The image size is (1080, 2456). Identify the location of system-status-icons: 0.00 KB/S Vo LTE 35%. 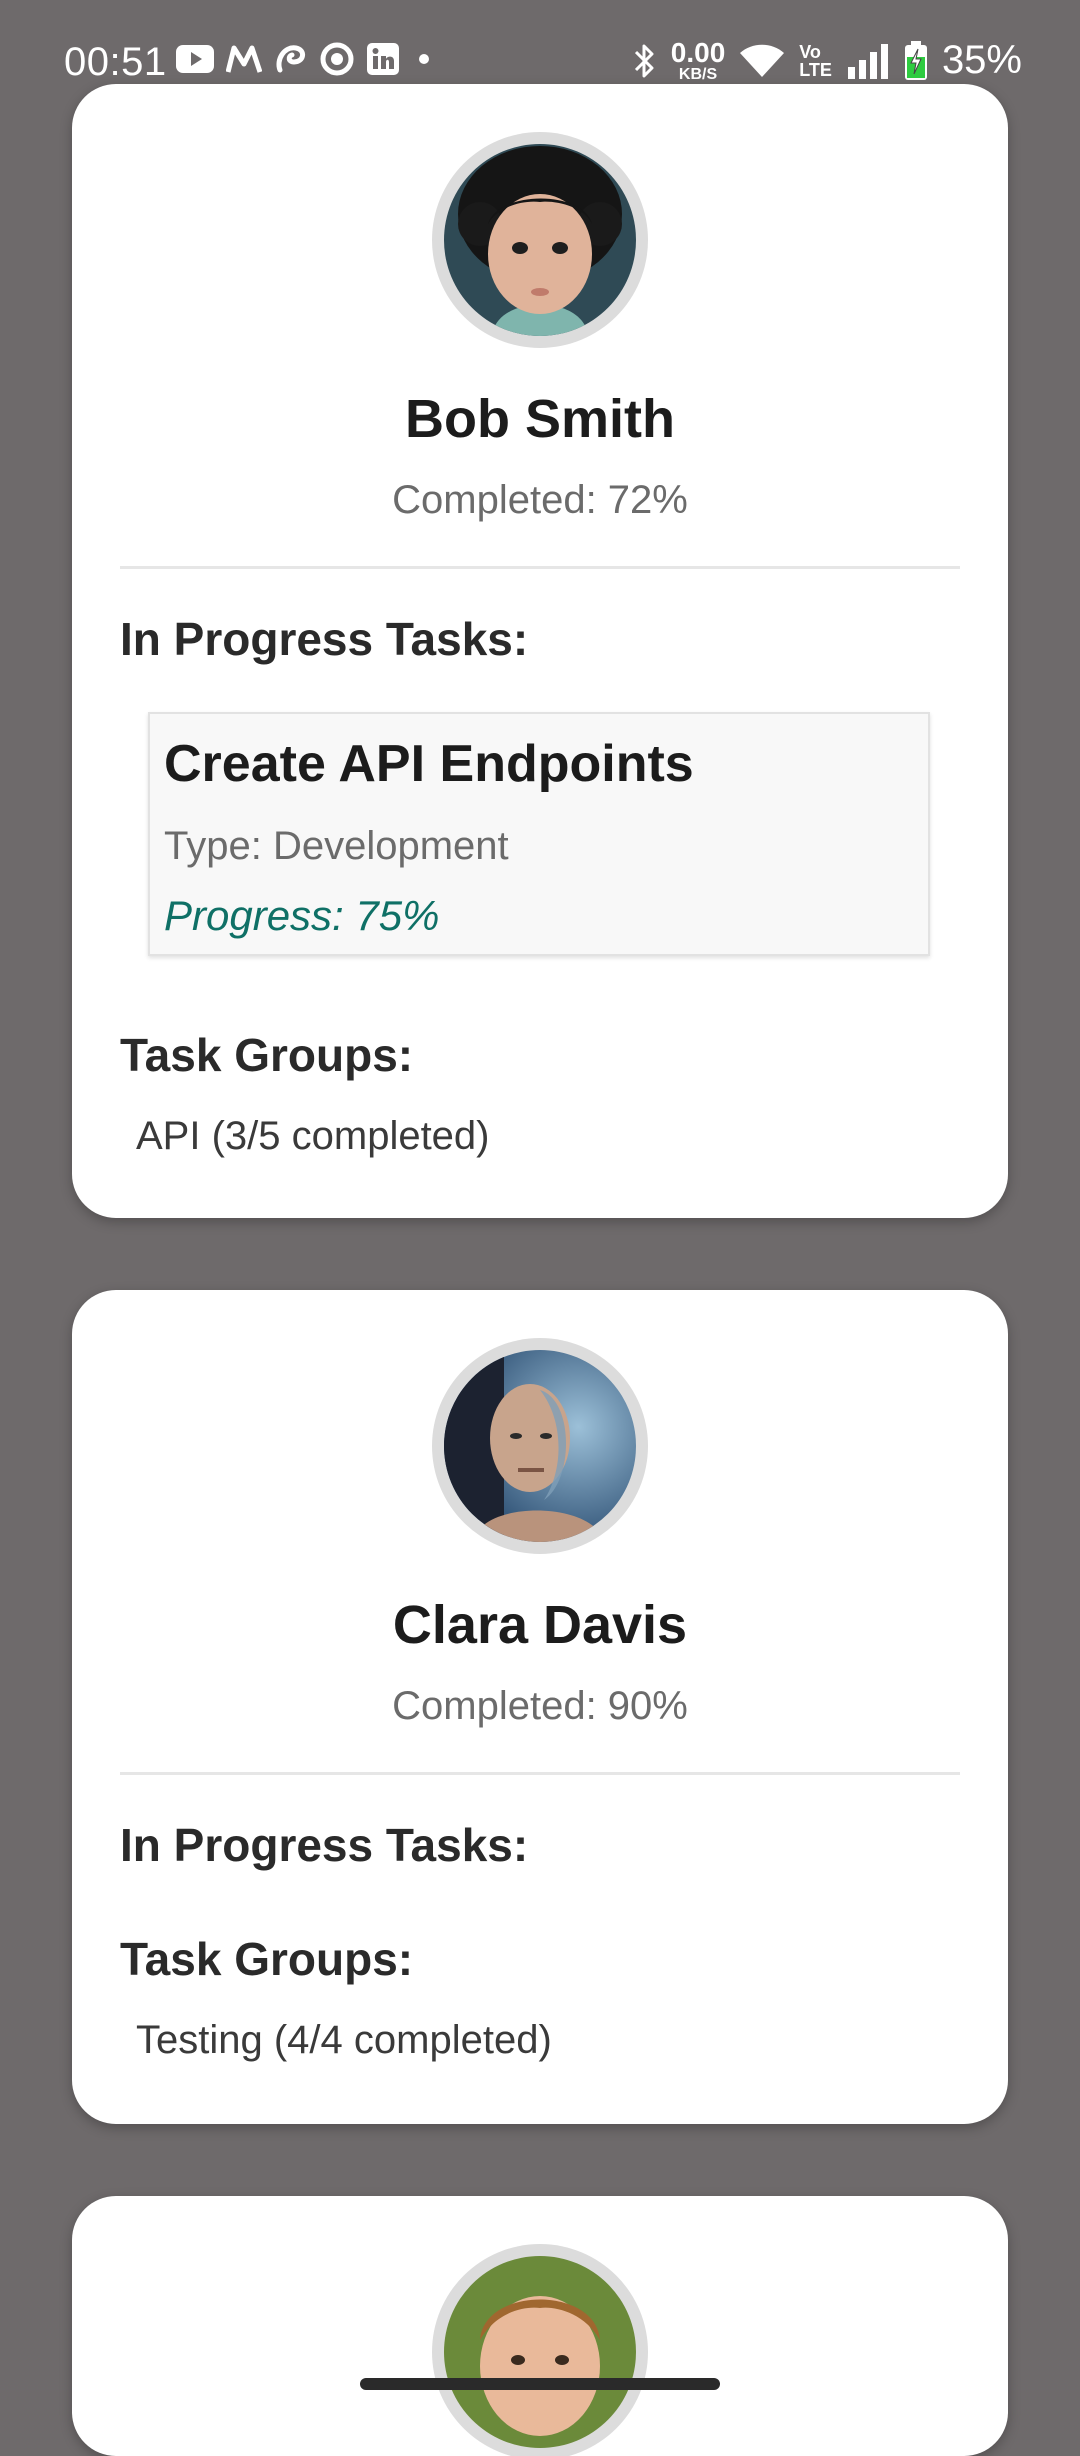
(827, 60).